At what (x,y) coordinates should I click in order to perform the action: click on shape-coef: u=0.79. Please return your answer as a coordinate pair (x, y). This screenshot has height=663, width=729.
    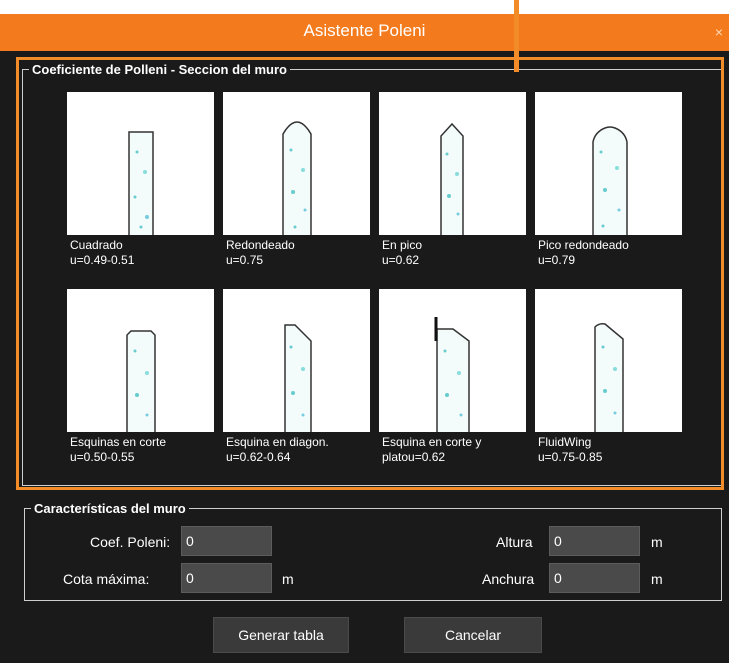
    Looking at the image, I should click on (557, 260).